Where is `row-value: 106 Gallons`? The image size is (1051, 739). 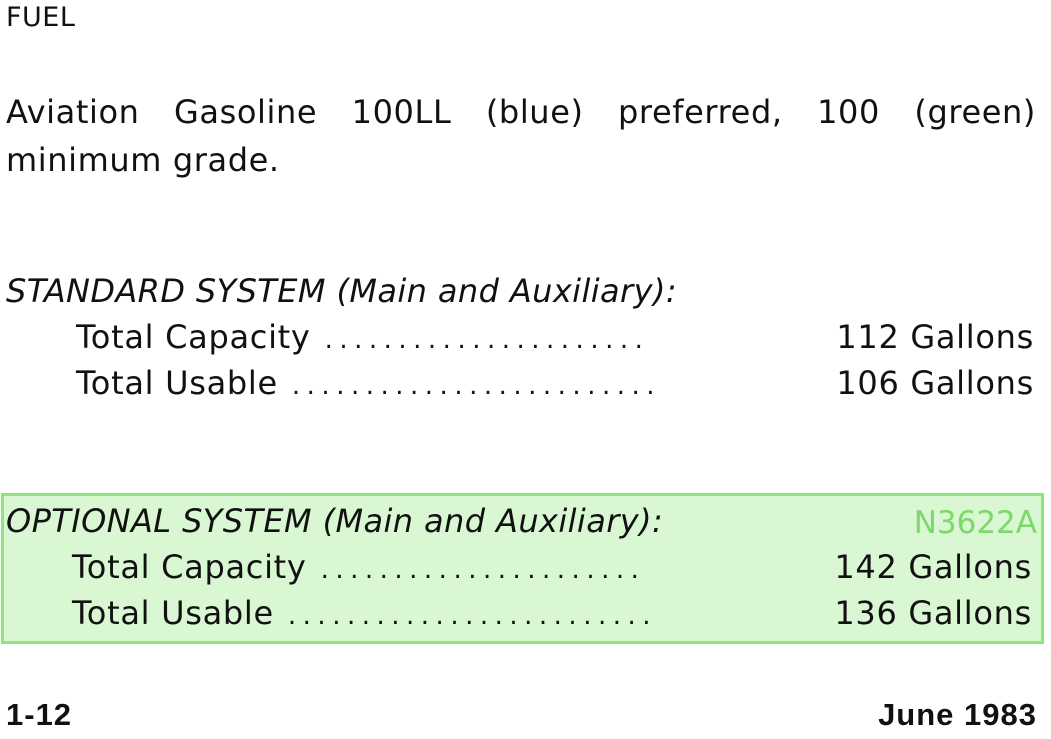 row-value: 106 Gallons is located at coordinates (935, 383).